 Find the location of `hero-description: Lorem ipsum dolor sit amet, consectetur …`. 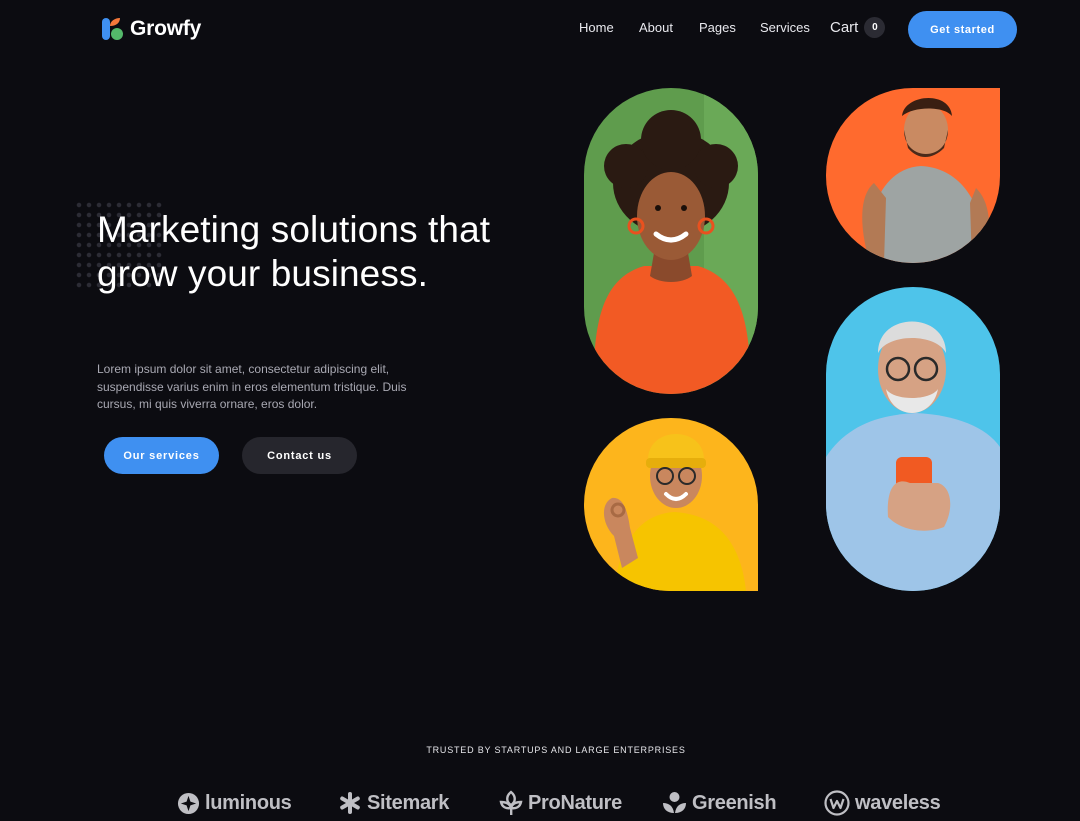

hero-description: Lorem ipsum dolor sit amet, consectetur … is located at coordinates (252, 386).